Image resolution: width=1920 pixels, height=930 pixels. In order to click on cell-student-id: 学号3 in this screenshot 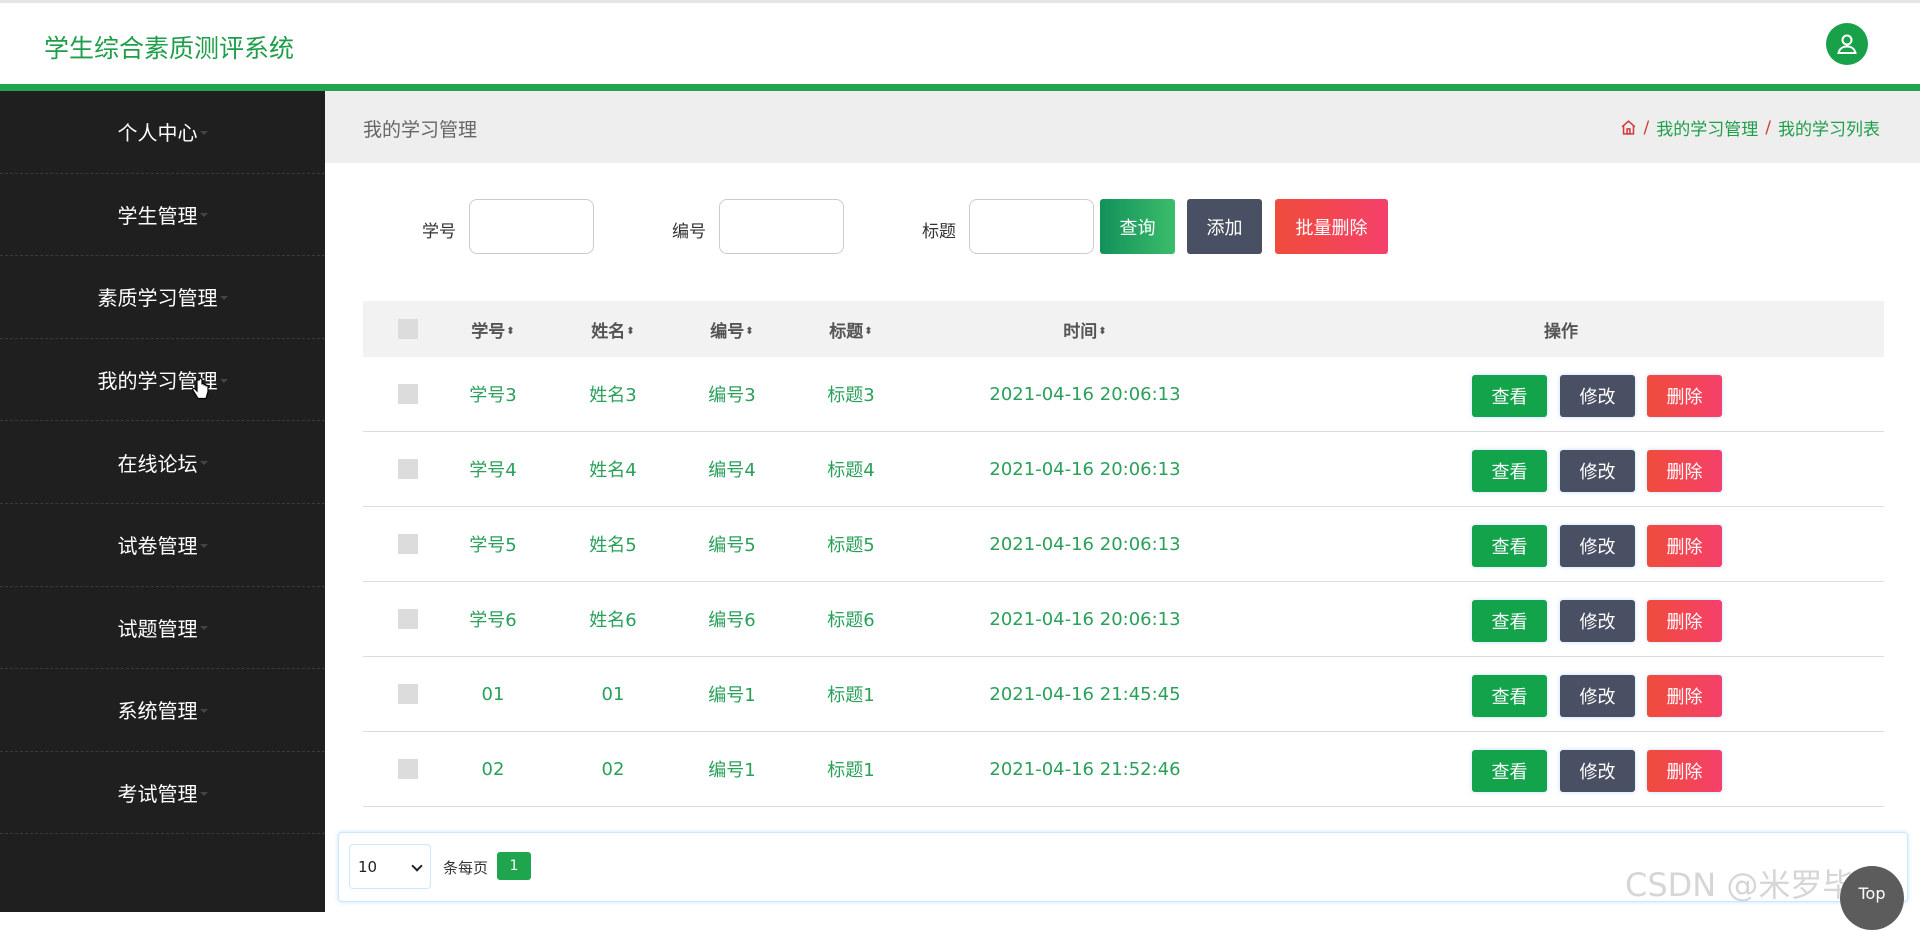, I will do `click(493, 395)`.